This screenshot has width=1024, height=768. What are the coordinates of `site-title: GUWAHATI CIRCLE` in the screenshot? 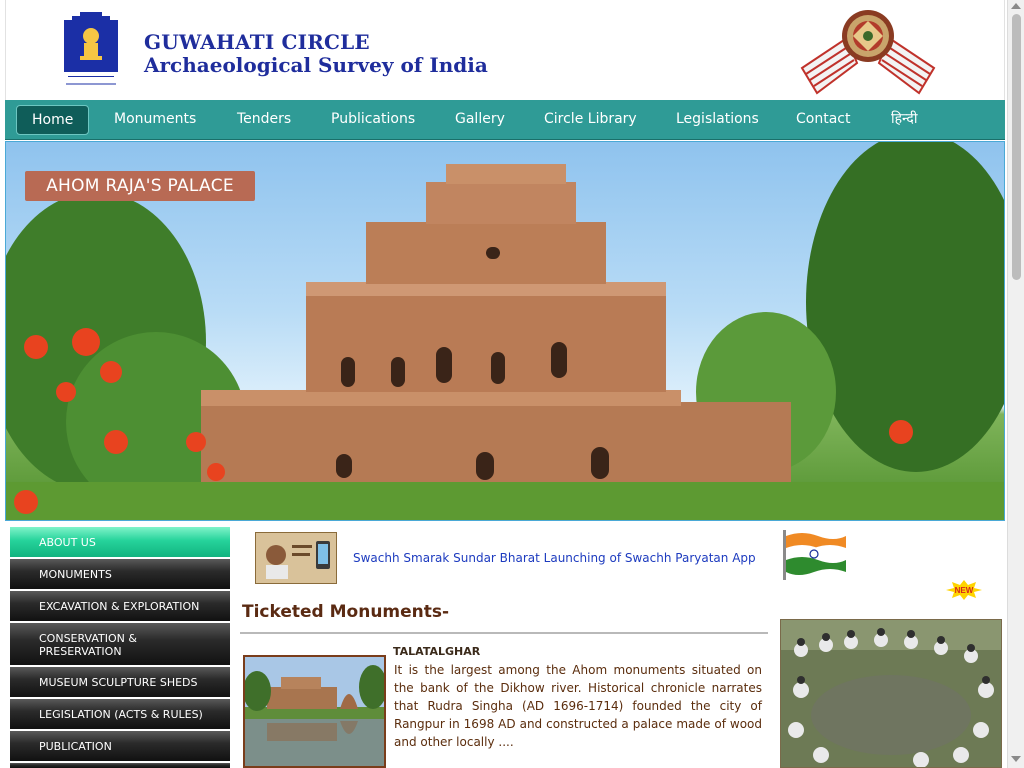 It's located at (257, 42).